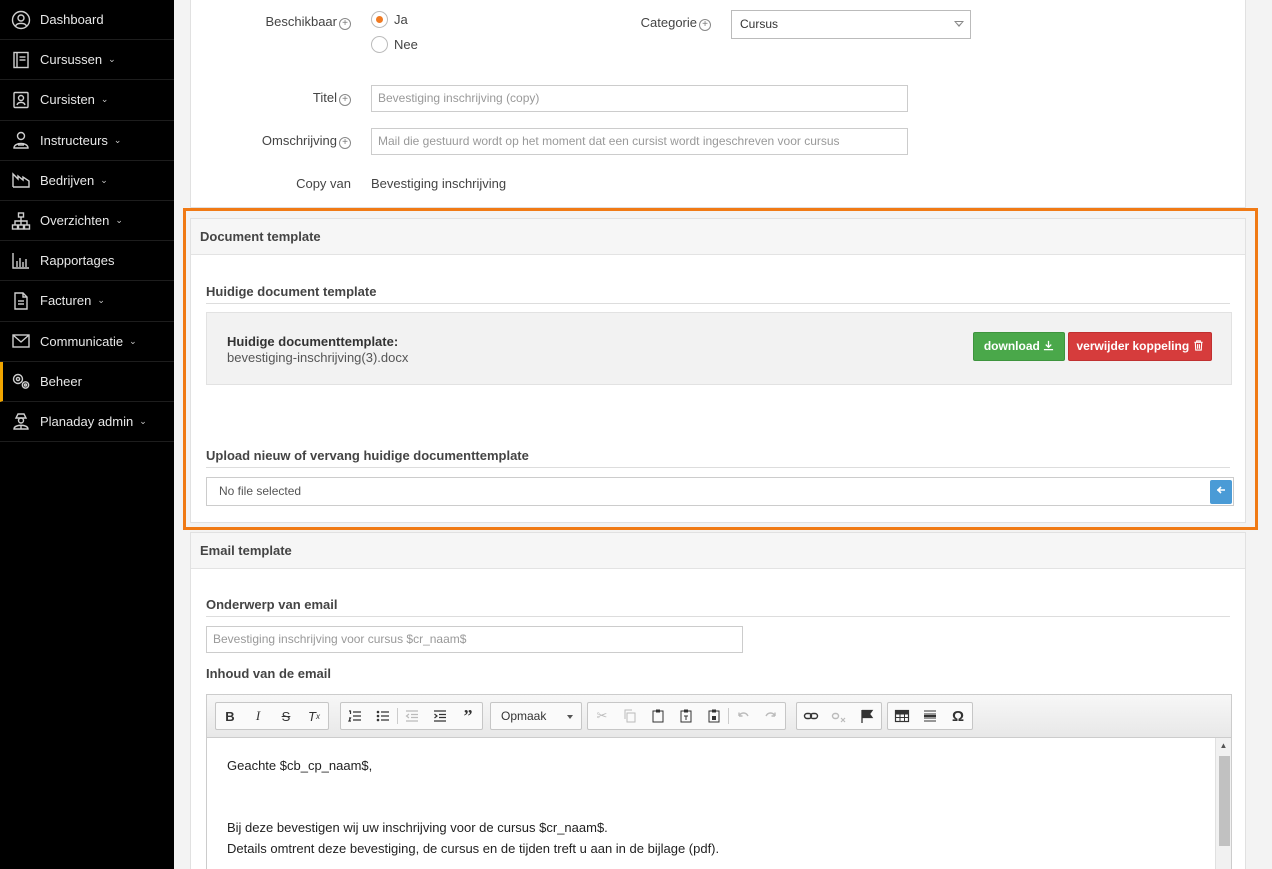 This screenshot has height=869, width=1272. What do you see at coordinates (867, 716) in the screenshot?
I see `anchor-flag-icon` at bounding box center [867, 716].